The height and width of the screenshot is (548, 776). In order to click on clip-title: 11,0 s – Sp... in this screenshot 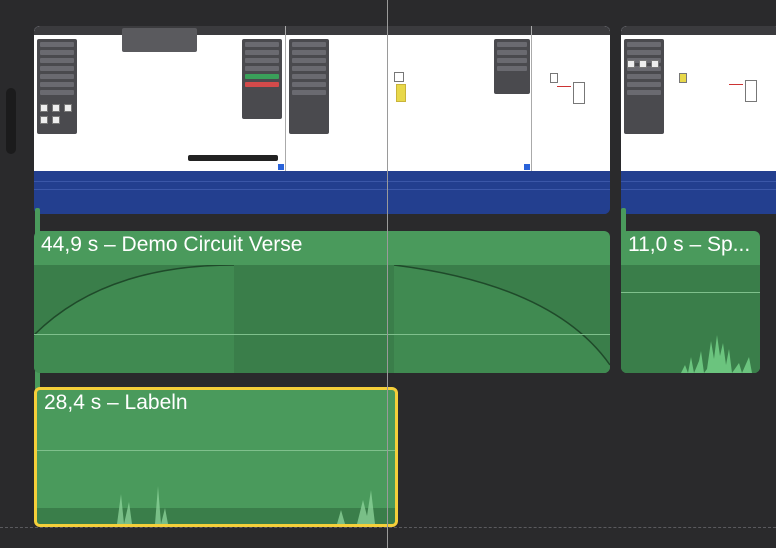, I will do `click(689, 244)`.